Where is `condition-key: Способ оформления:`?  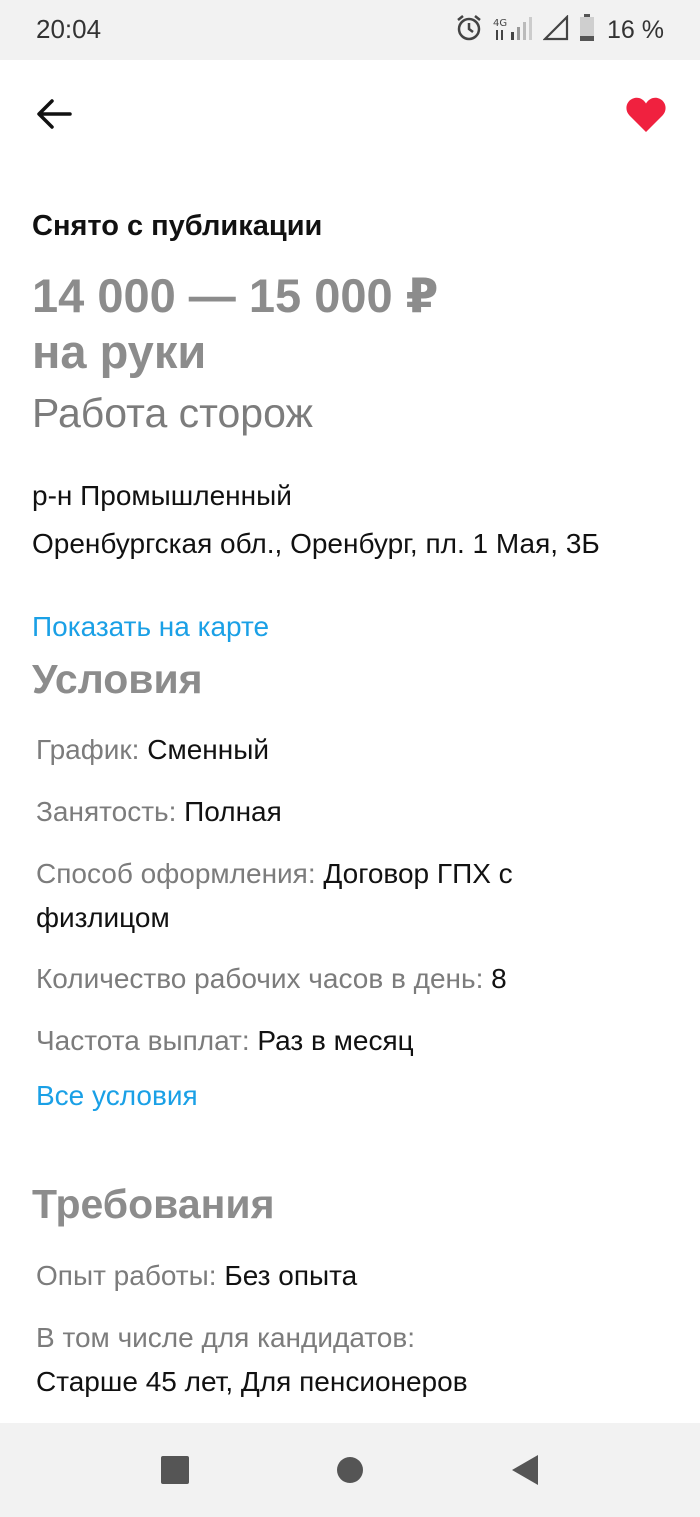
condition-key: Способ оформления: is located at coordinates (176, 873).